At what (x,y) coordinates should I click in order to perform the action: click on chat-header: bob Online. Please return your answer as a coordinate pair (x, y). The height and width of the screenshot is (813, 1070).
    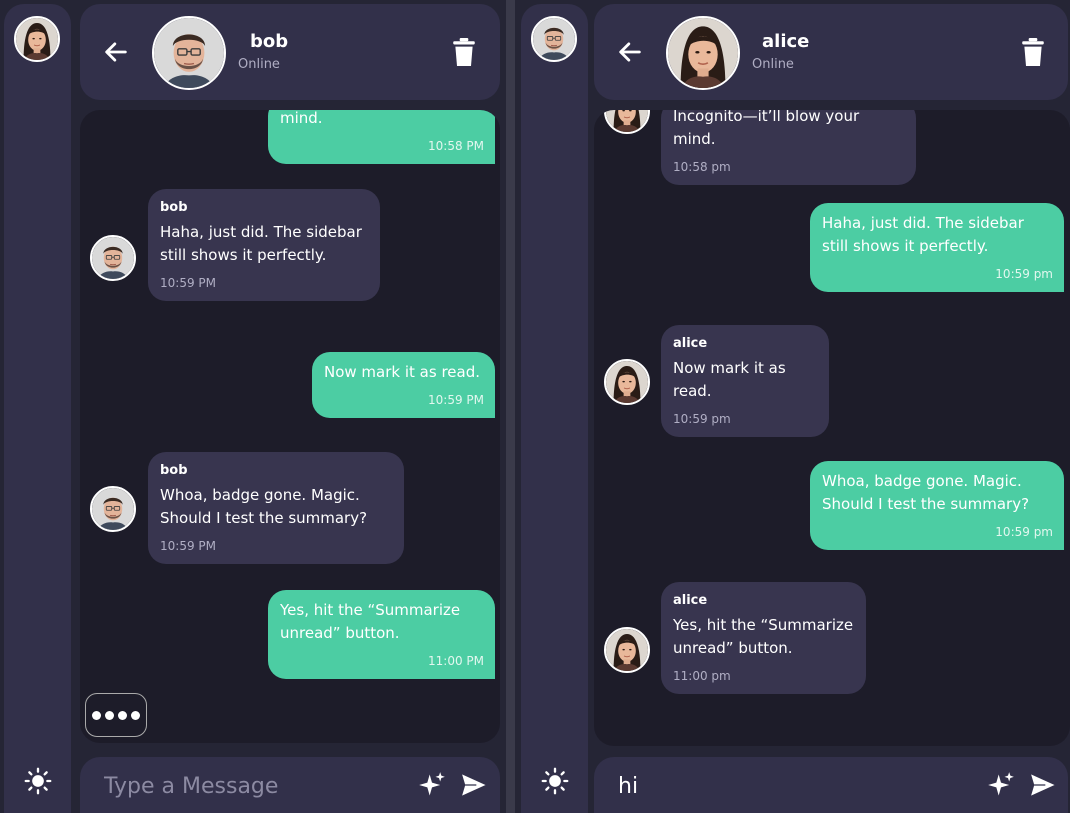
    Looking at the image, I should click on (290, 52).